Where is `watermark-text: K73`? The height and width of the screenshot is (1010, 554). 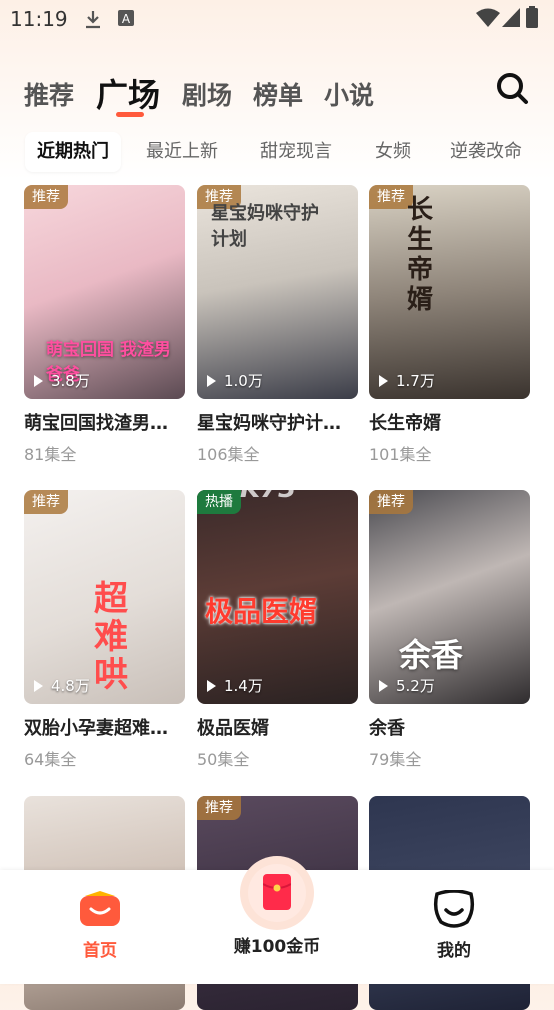 watermark-text: K73 is located at coordinates (268, 489).